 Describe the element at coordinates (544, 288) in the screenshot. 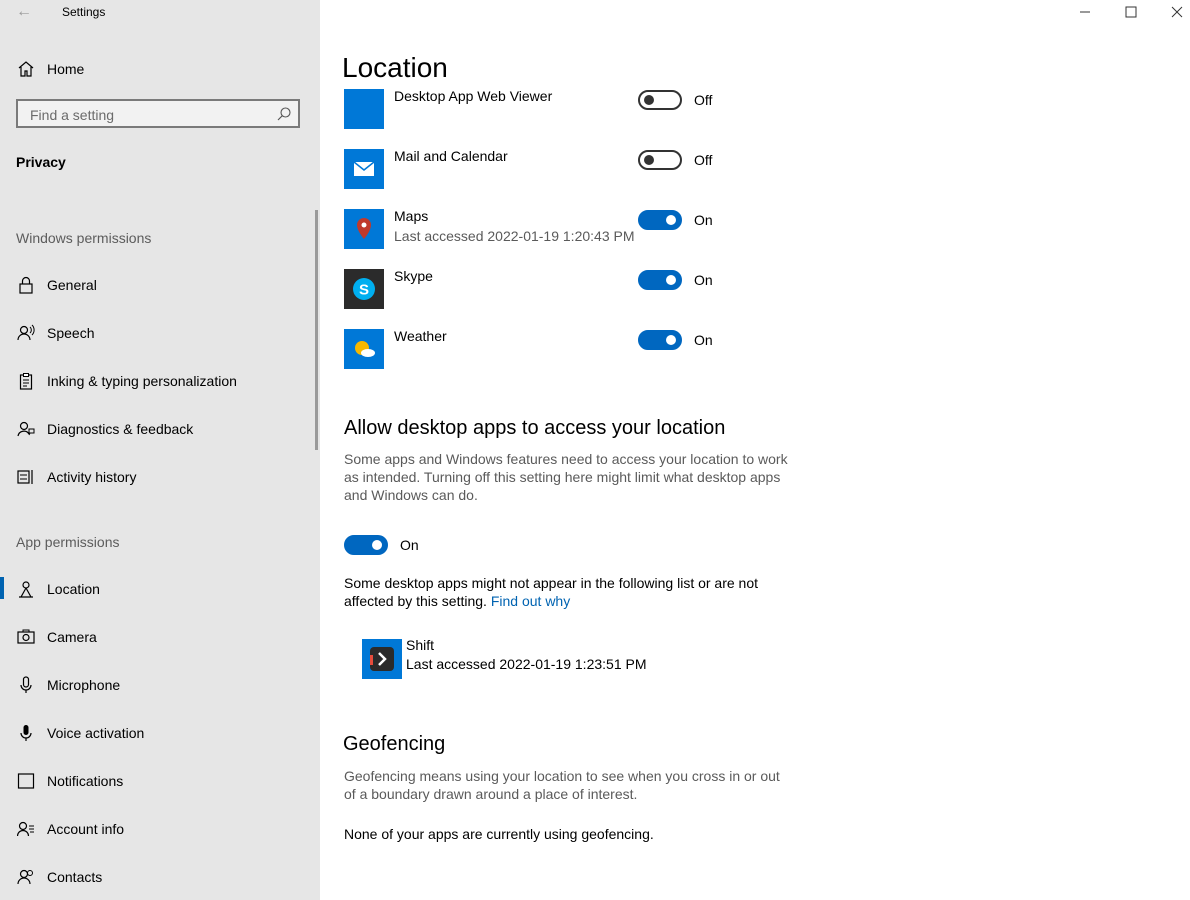

I see `app-row-skype: S Skype` at that location.